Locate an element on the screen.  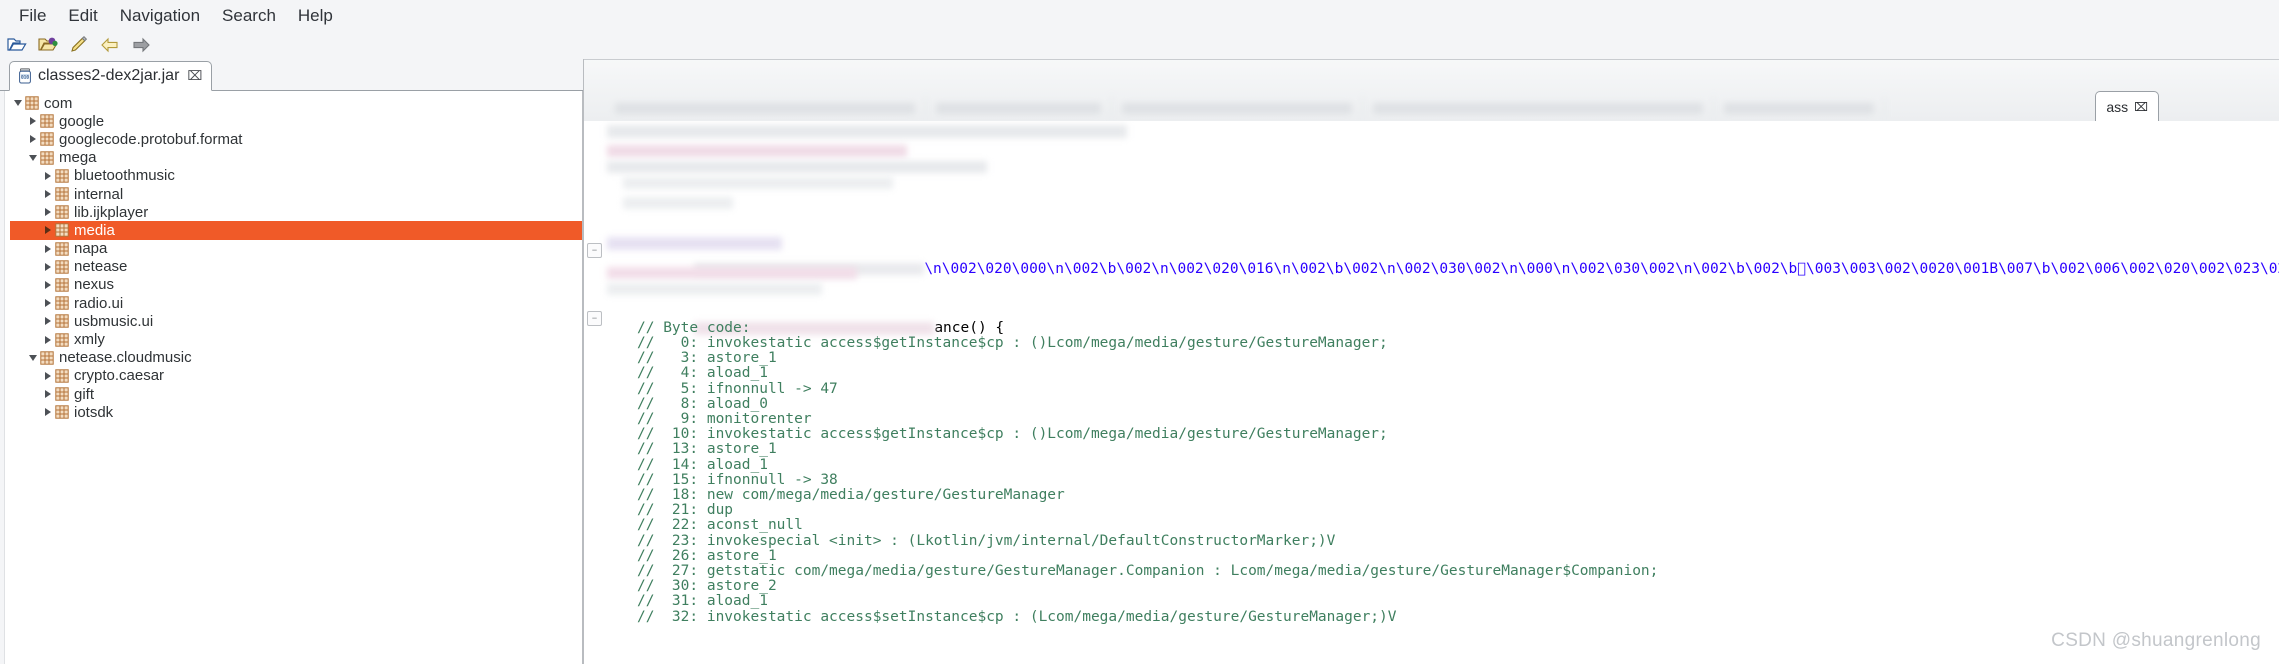
tree-item: internal is located at coordinates (291, 194).